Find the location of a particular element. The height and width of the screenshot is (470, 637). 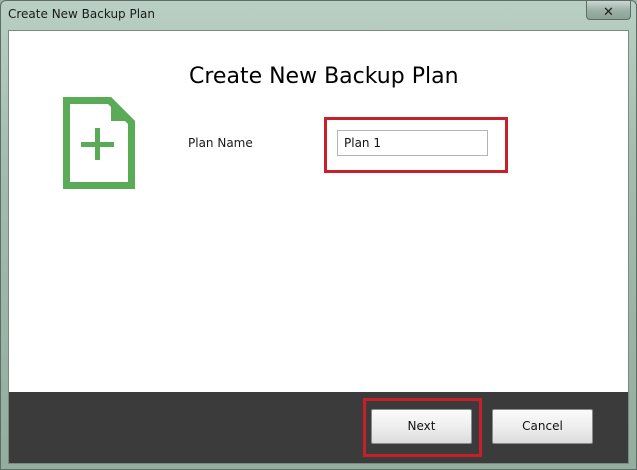

close-icon: ✕ is located at coordinates (608, 12).